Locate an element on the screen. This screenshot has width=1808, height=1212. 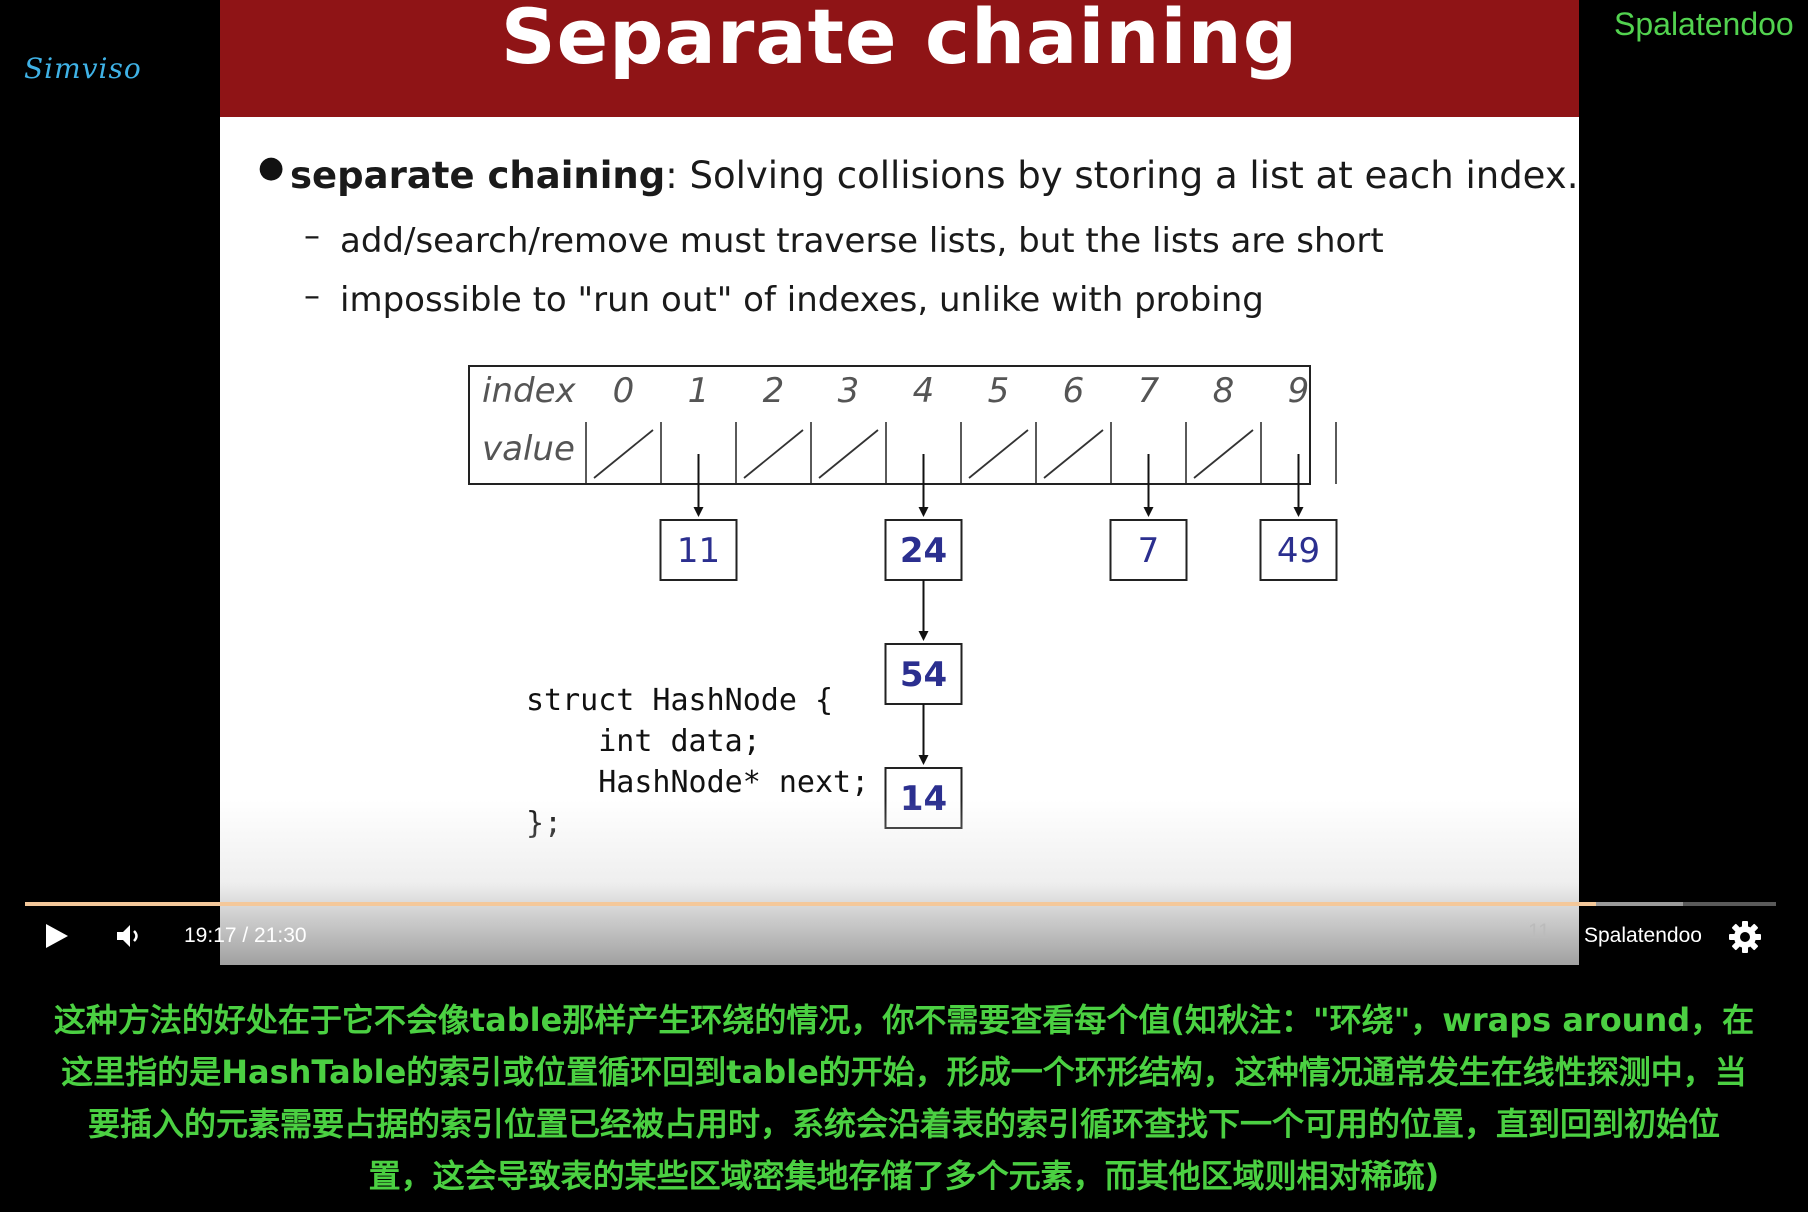
volume-icon is located at coordinates (127, 936).